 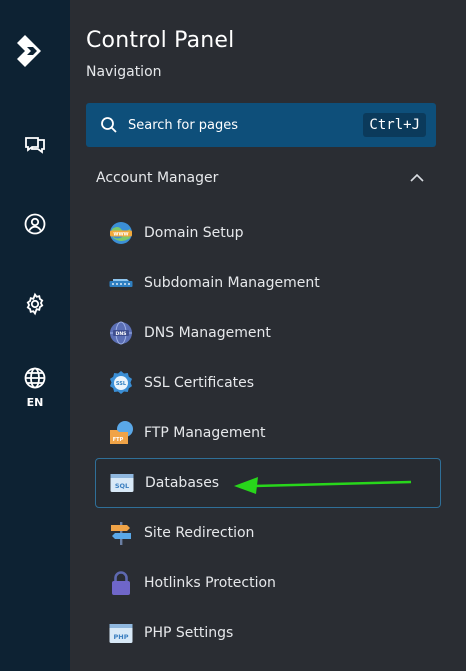 What do you see at coordinates (35, 402) in the screenshot?
I see `language-label: EN` at bounding box center [35, 402].